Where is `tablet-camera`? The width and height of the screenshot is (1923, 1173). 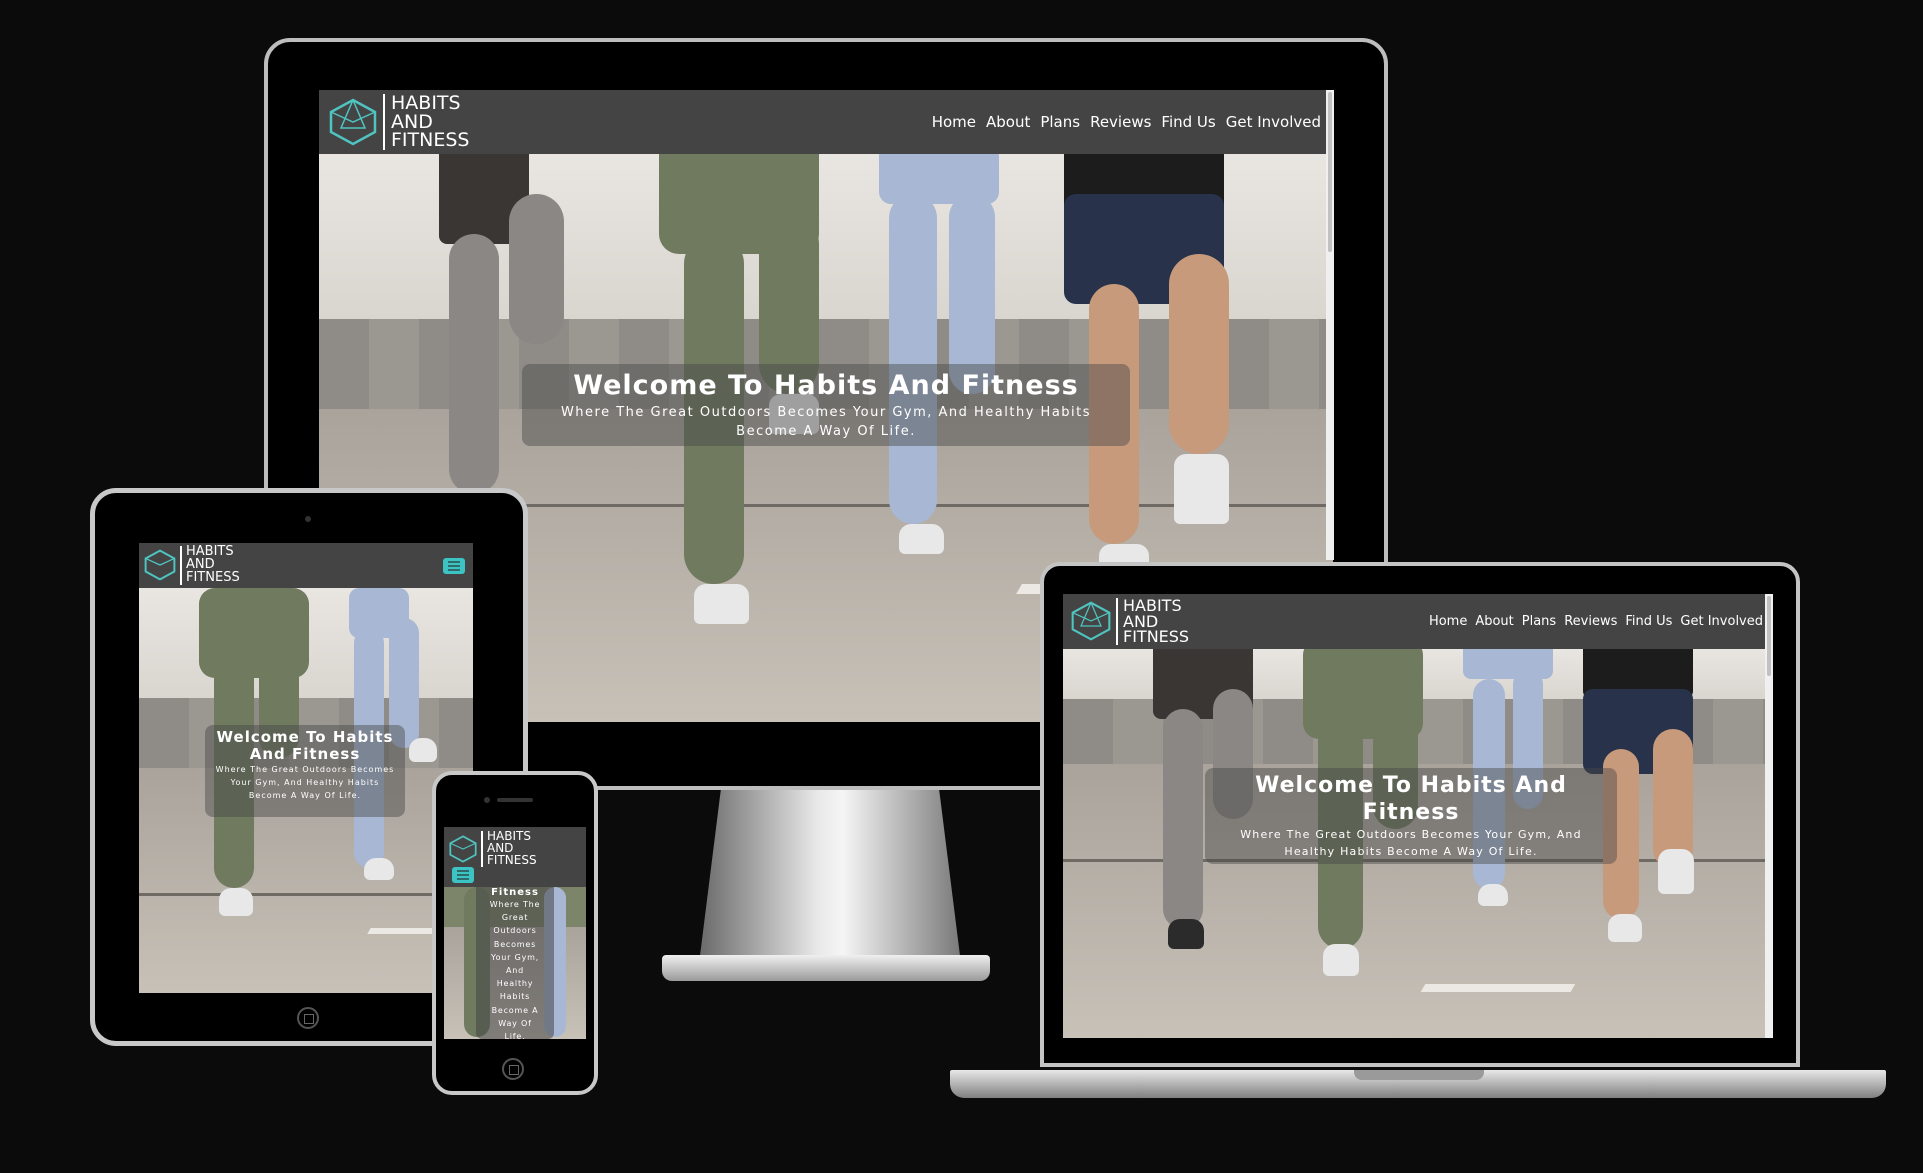 tablet-camera is located at coordinates (308, 519).